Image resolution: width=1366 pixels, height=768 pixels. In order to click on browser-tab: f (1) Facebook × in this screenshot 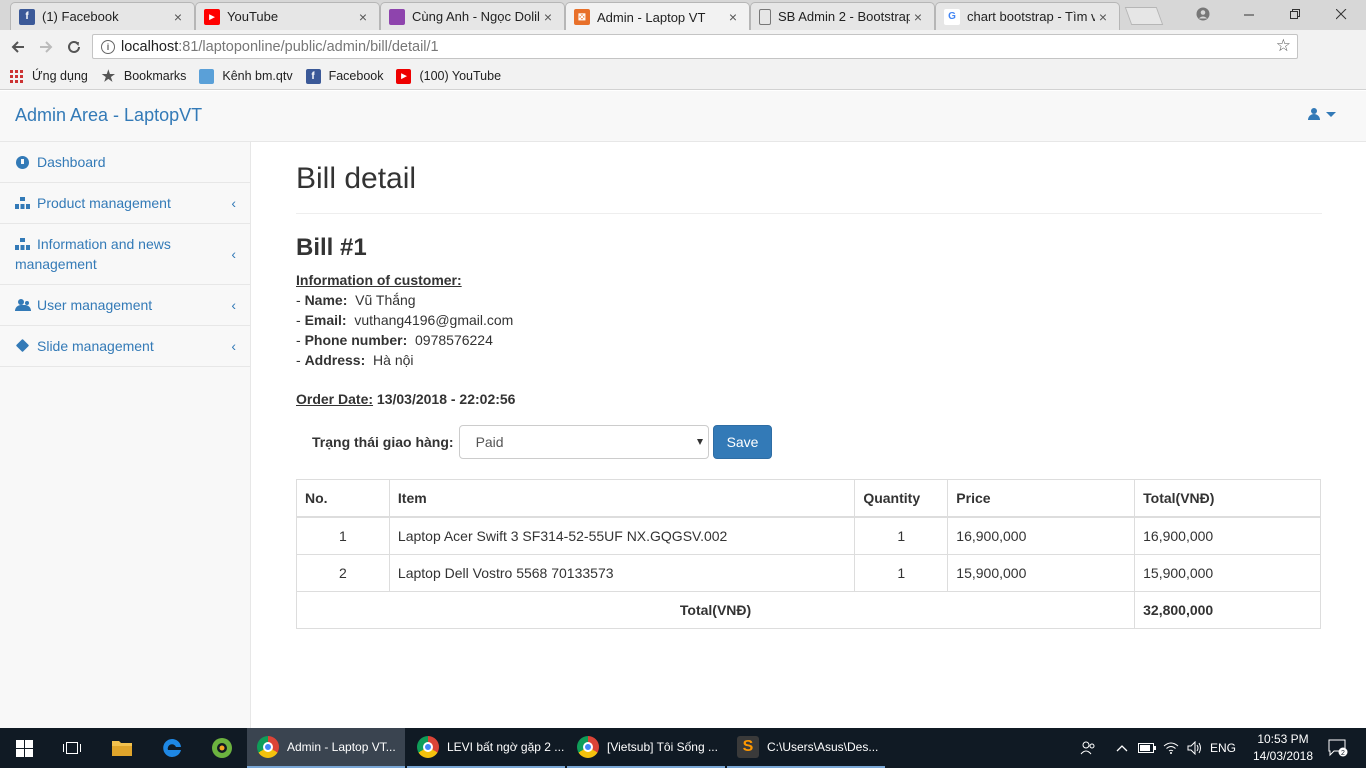, I will do `click(102, 16)`.